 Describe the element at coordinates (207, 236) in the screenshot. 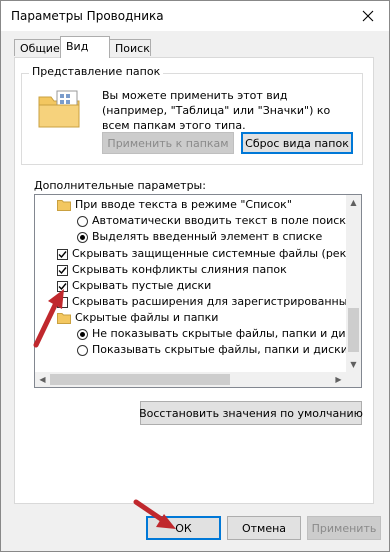

I see `list-item-label: Выделять введенный элемент в списке` at that location.